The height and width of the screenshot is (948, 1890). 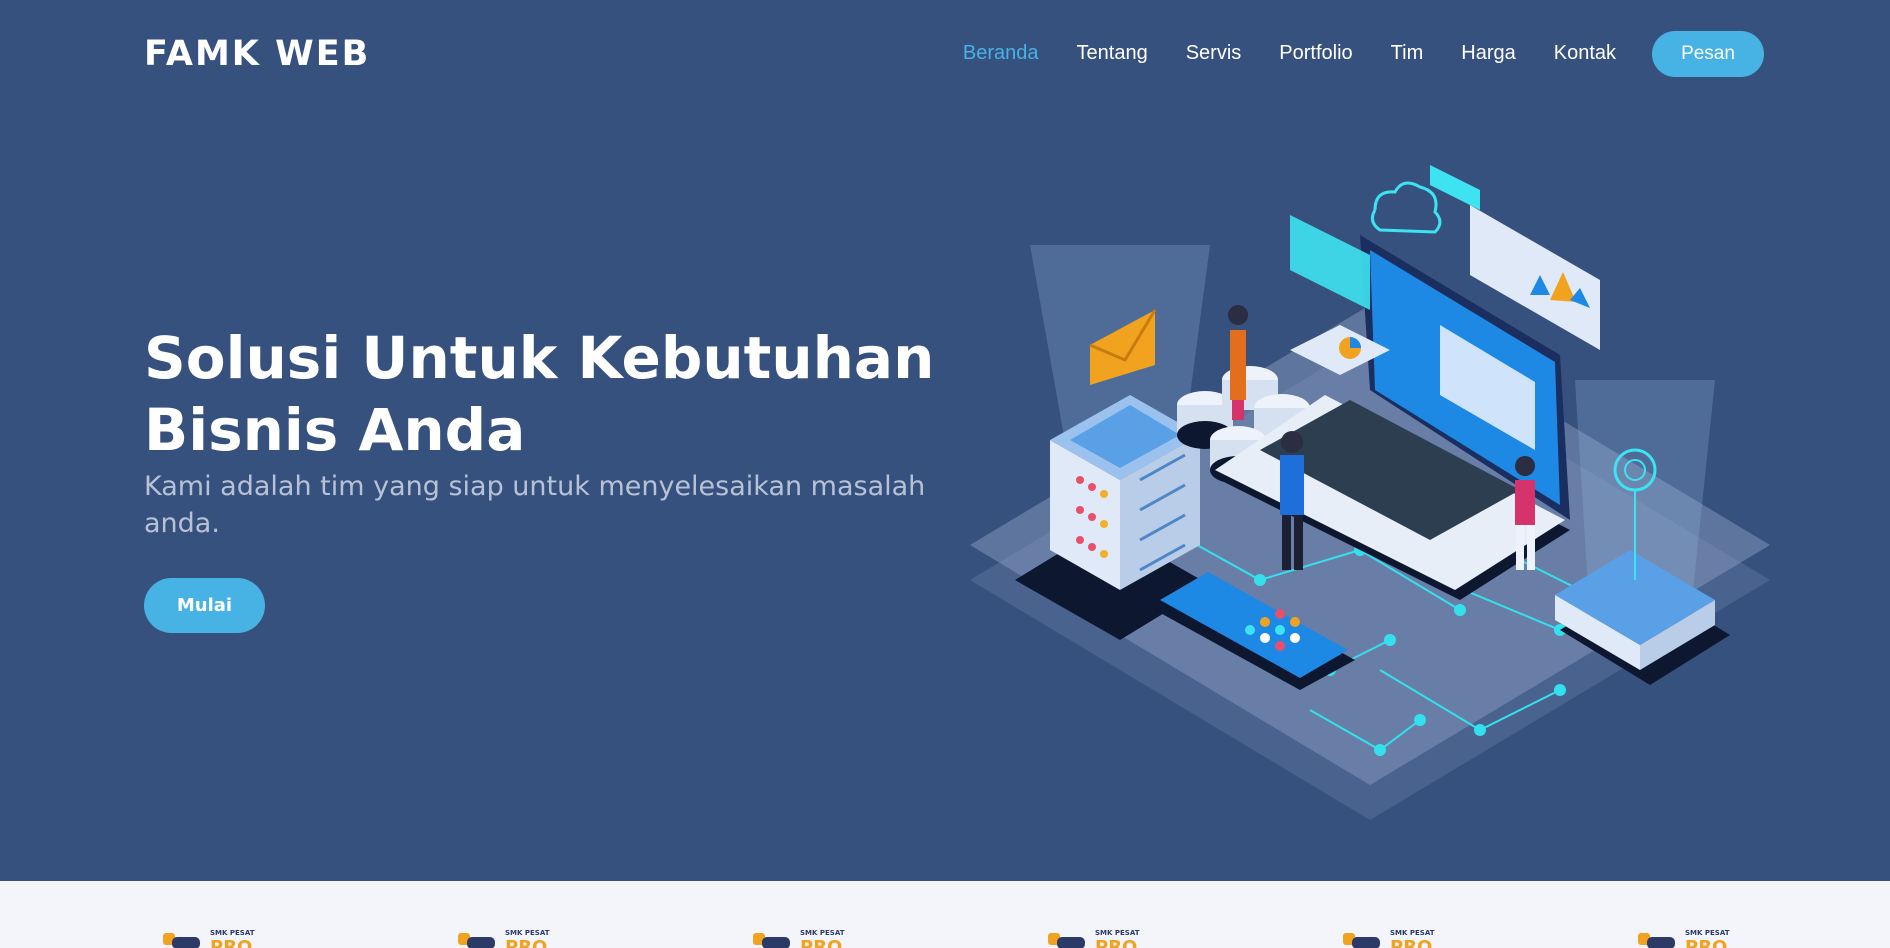 I want to click on start-button: Mulai, so click(x=204, y=605).